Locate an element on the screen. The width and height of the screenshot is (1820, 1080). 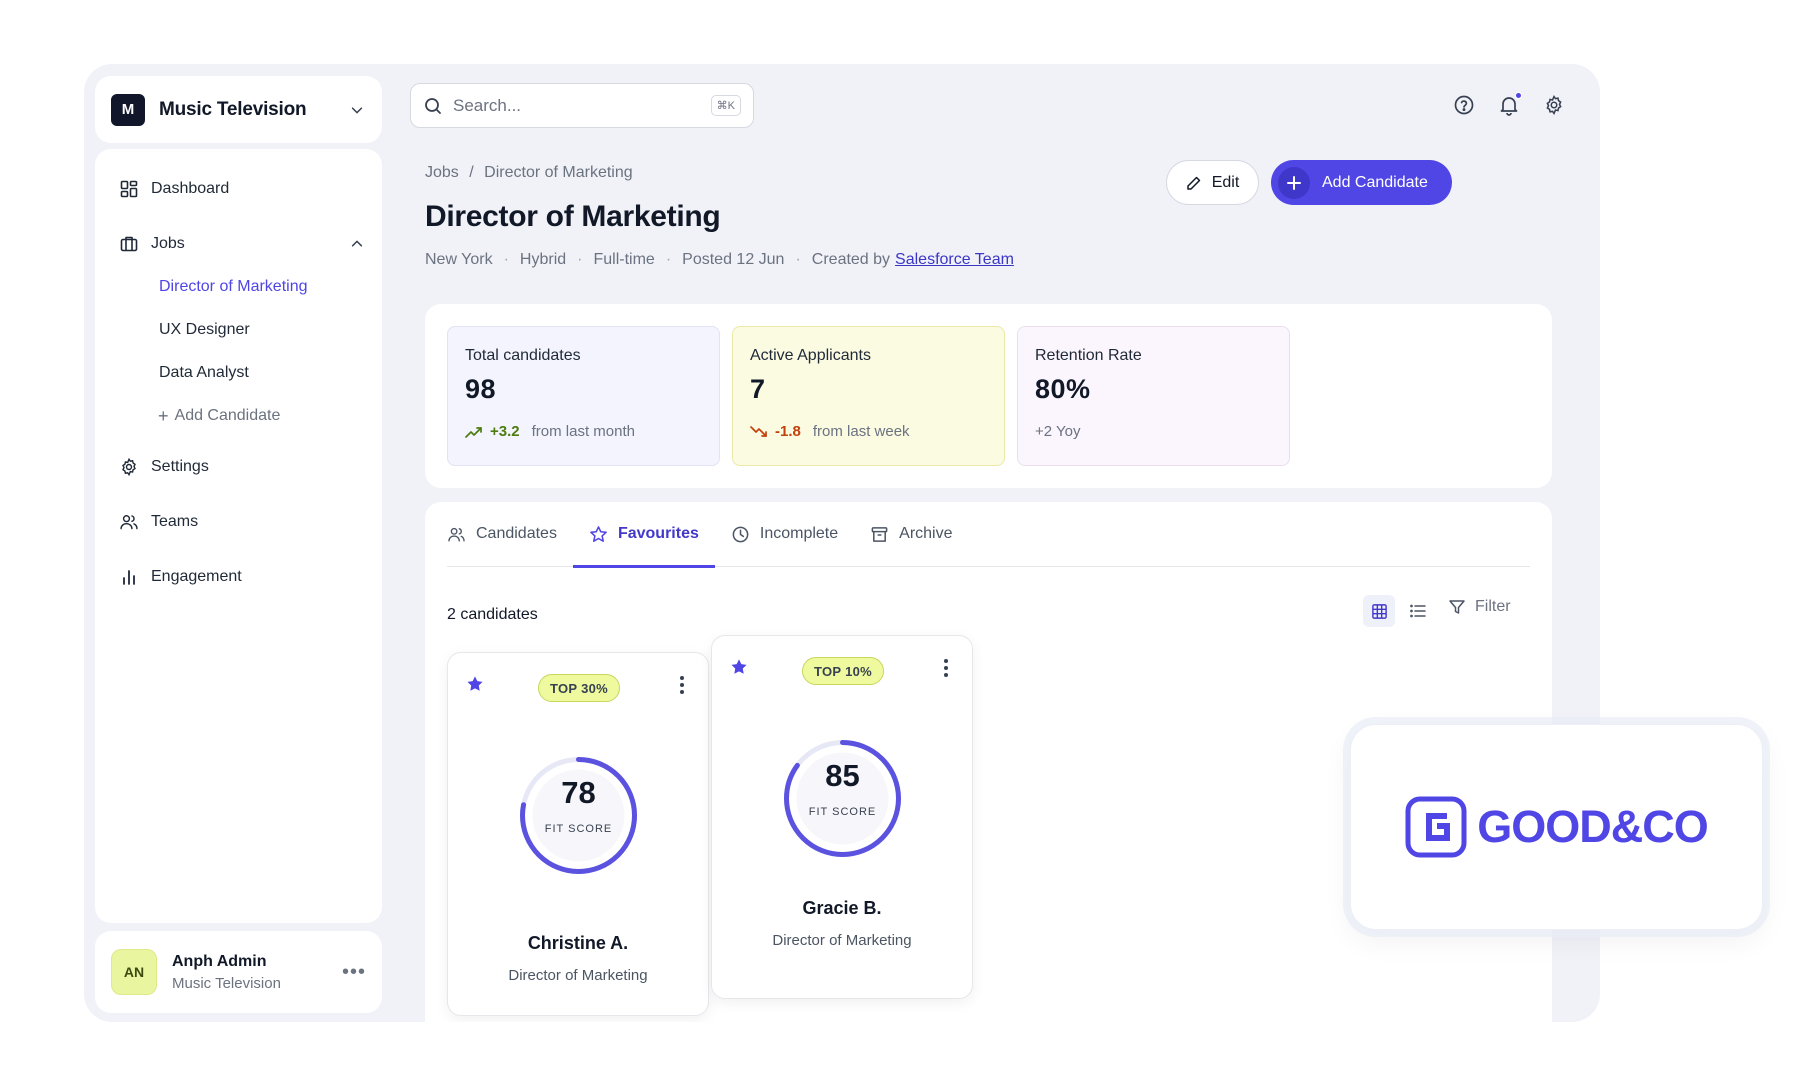
job-created-by-link: Salesforce Team is located at coordinates (954, 260).